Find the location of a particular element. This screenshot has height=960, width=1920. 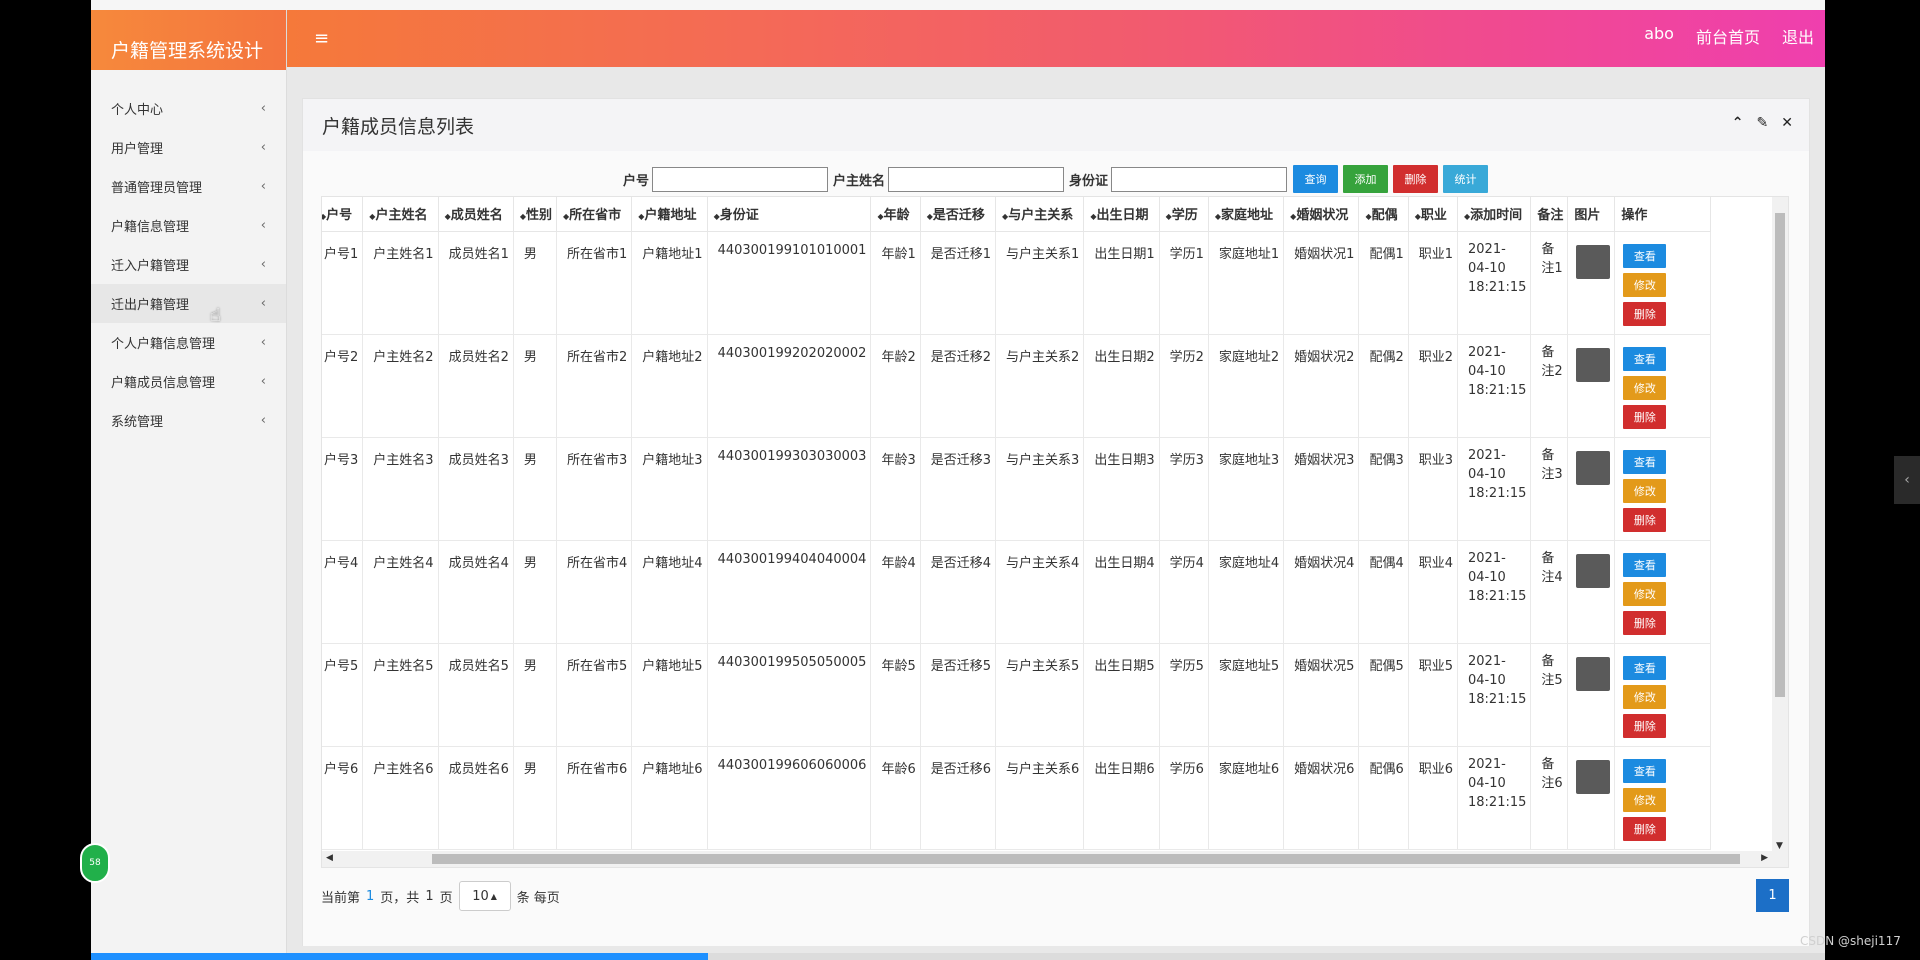

cell-migrate: 是否迁移4 is located at coordinates (958, 592).